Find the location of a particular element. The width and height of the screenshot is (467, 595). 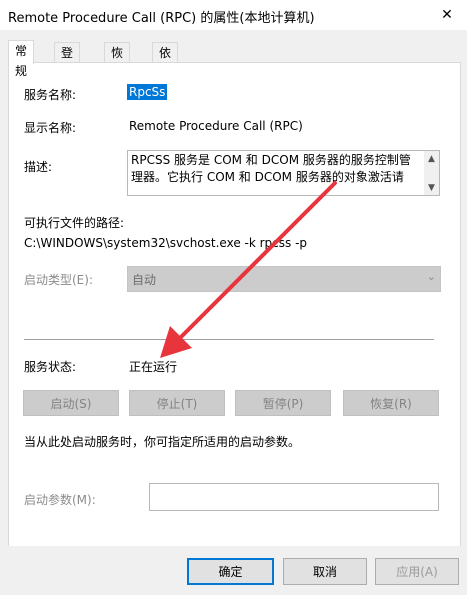

scroll-down-icon: ▼ is located at coordinates (431, 187).